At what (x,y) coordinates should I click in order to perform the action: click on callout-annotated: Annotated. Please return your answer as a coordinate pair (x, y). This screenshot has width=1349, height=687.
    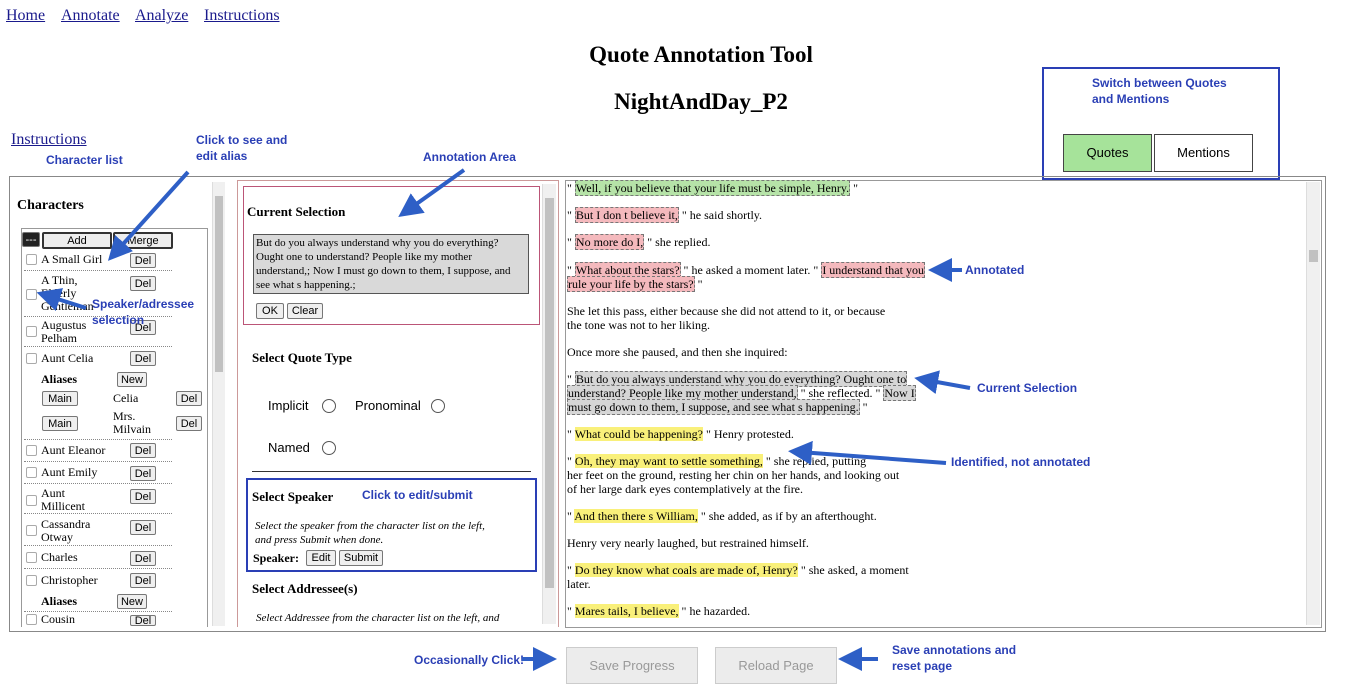
    Looking at the image, I should click on (995, 270).